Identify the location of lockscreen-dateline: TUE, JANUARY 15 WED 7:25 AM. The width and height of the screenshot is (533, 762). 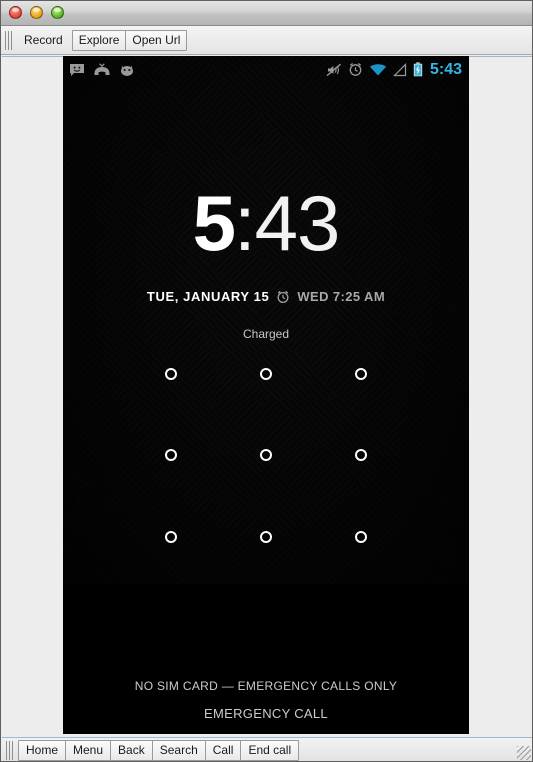
(266, 296).